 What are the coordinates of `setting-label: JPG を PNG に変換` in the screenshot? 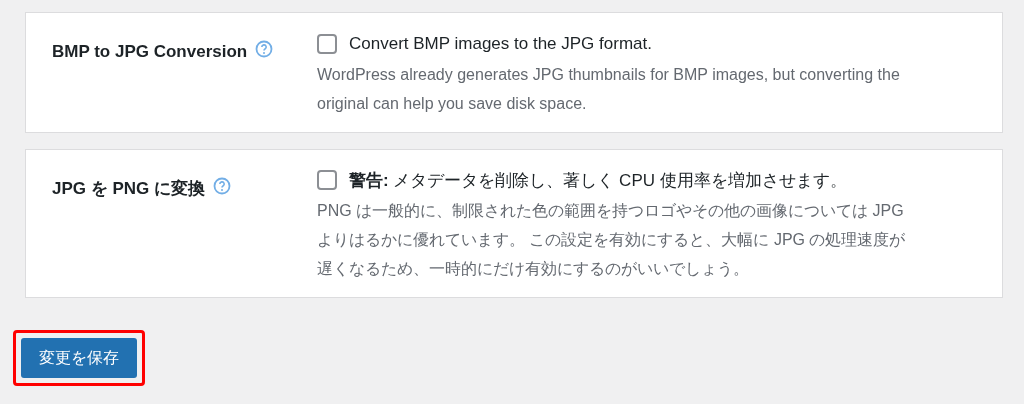 It's located at (129, 188).